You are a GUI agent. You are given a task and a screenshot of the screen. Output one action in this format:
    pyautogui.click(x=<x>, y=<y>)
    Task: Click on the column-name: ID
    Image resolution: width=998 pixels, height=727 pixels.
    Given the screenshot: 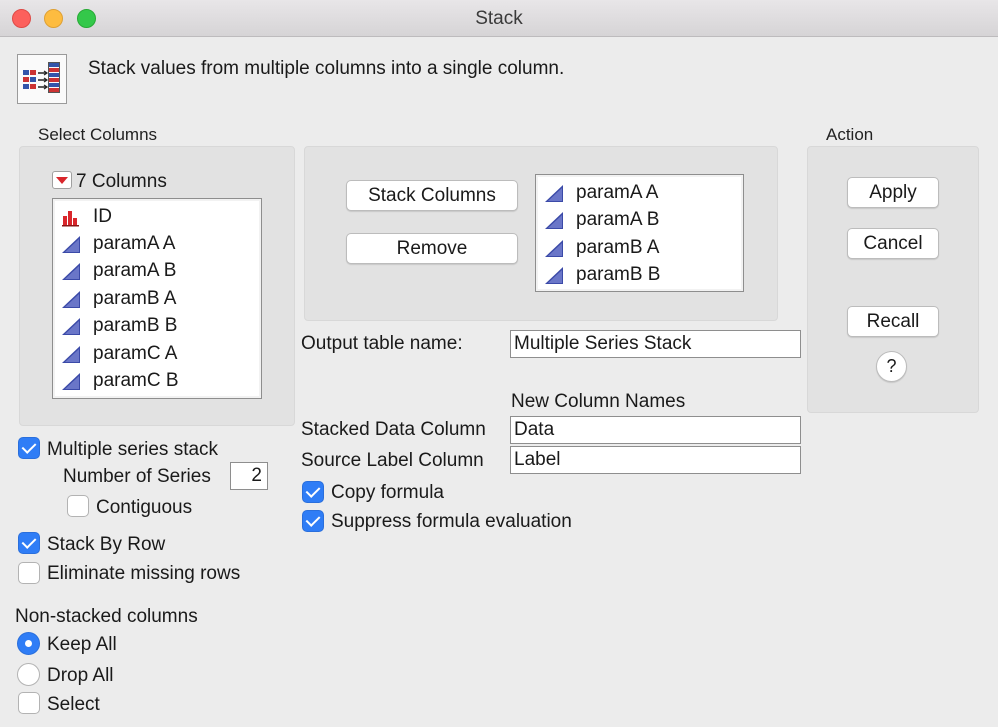 What is the action you would take?
    pyautogui.click(x=102, y=216)
    